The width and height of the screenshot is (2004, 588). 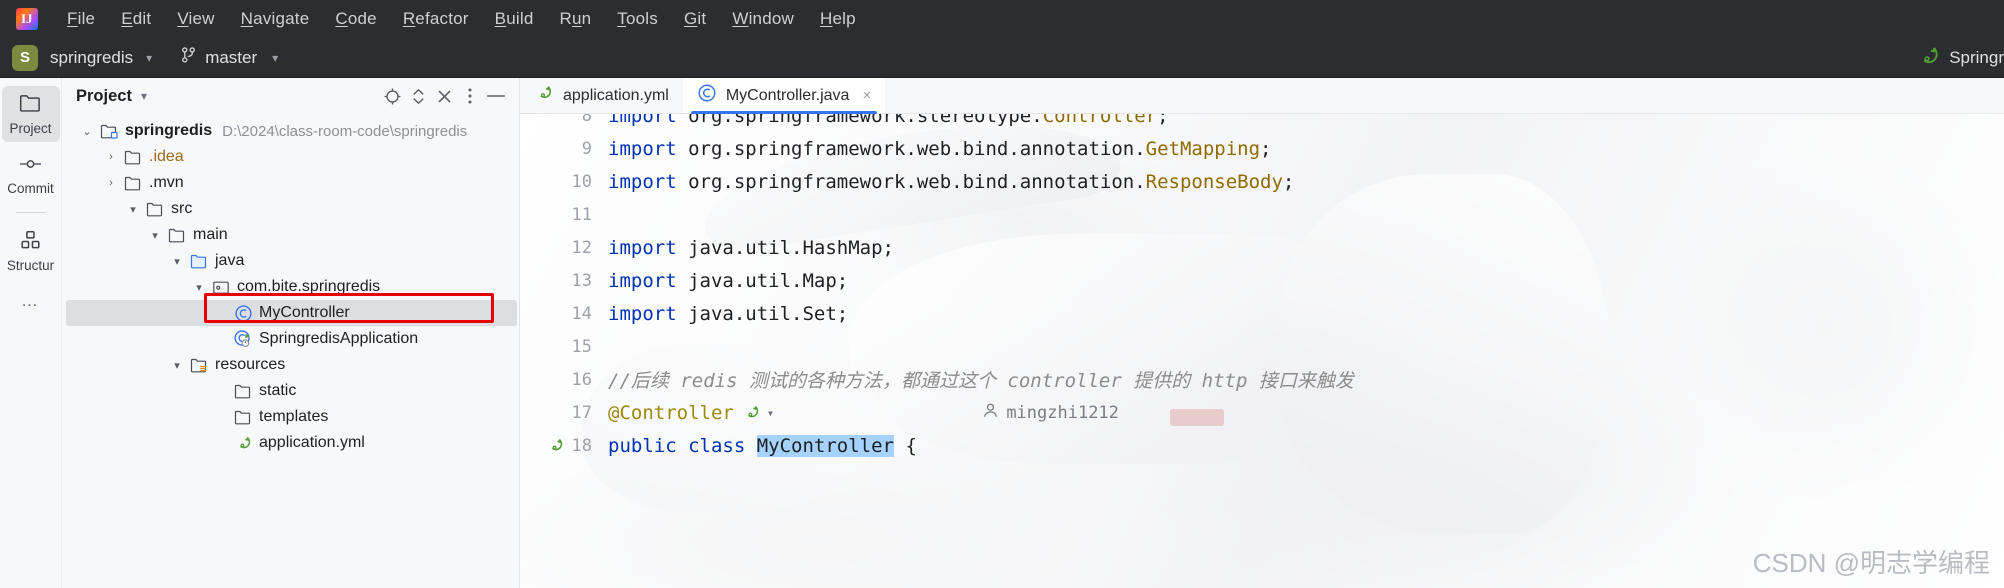 I want to click on commit-icon, so click(x=30, y=166).